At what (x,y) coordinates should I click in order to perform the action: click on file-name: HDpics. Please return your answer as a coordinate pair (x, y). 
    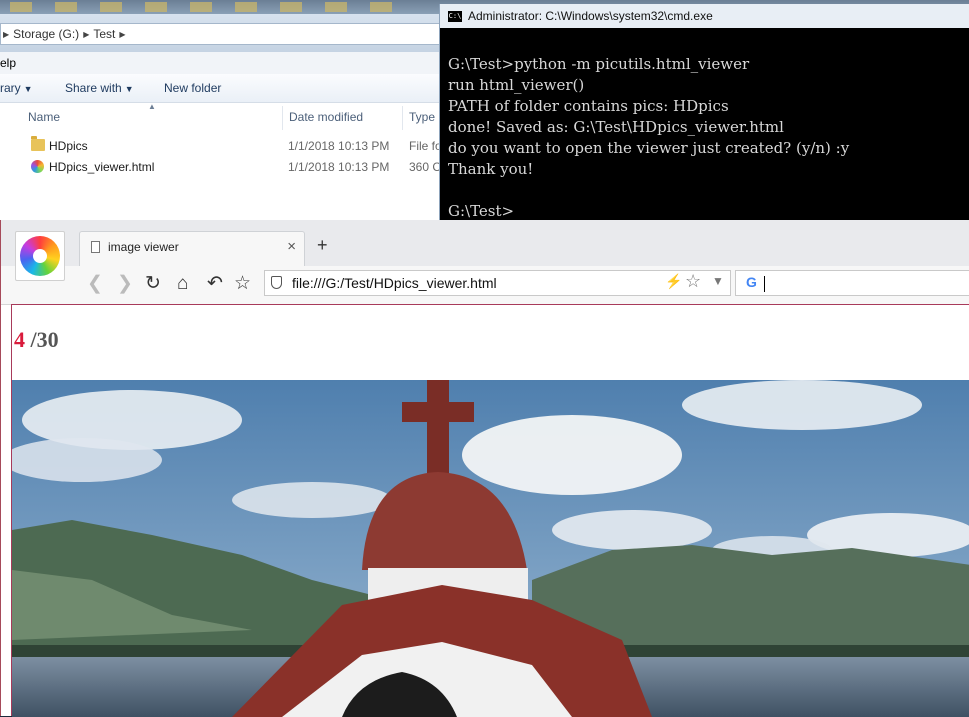
    Looking at the image, I should click on (68, 146).